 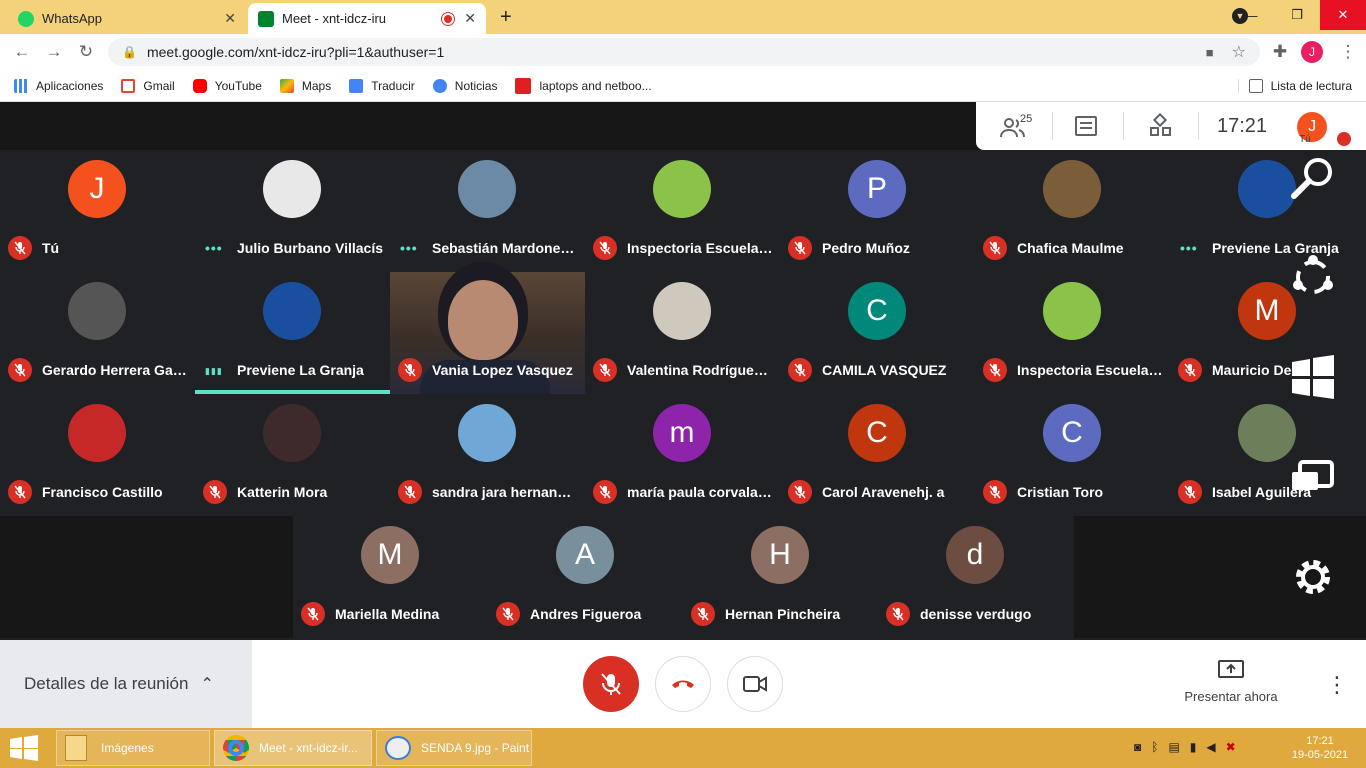 What do you see at coordinates (1343, 15) in the screenshot?
I see `close-window-icon: ✕` at bounding box center [1343, 15].